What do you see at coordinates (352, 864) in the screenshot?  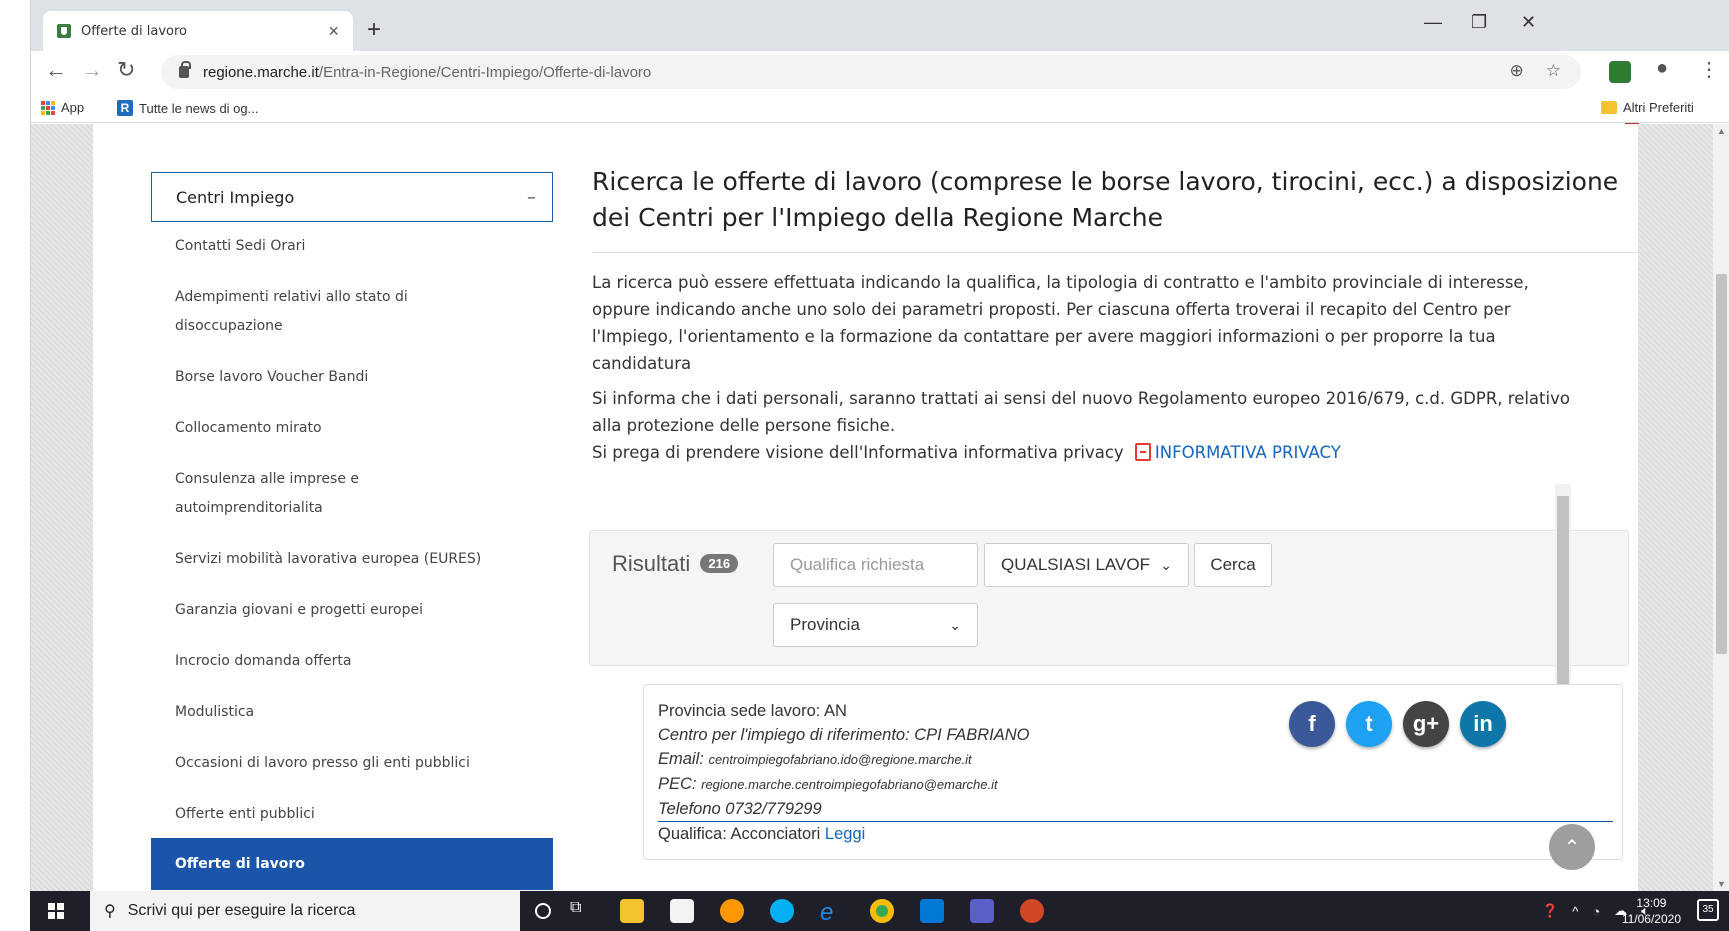 I see `sidebar-item-offerte-lavoro: Offerte di lavoro` at bounding box center [352, 864].